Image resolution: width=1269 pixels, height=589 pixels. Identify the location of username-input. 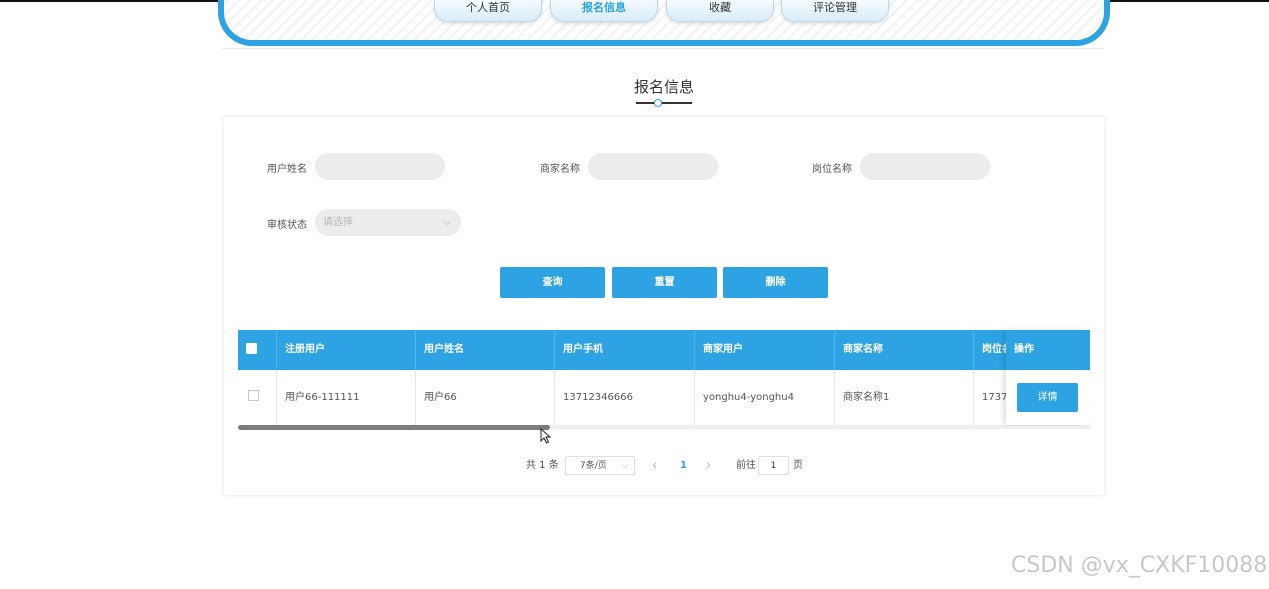
(380, 166).